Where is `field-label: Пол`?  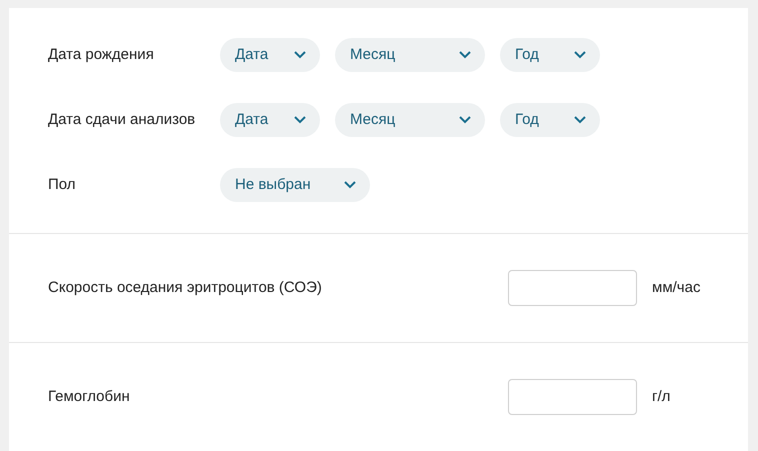
field-label: Пол is located at coordinates (62, 184).